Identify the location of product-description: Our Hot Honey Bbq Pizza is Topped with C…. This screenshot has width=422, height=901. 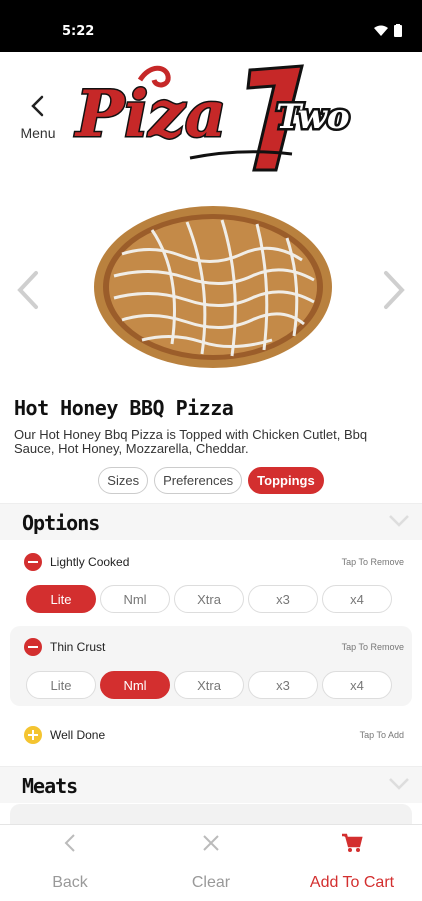
(191, 441).